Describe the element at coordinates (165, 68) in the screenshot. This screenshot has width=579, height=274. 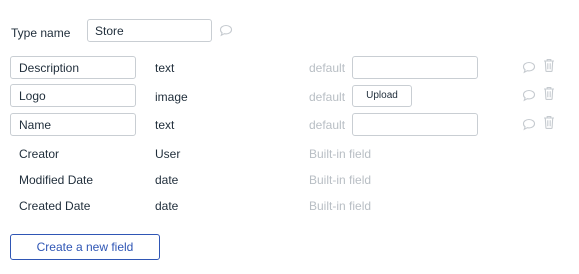
I see `field-type-description: text` at that location.